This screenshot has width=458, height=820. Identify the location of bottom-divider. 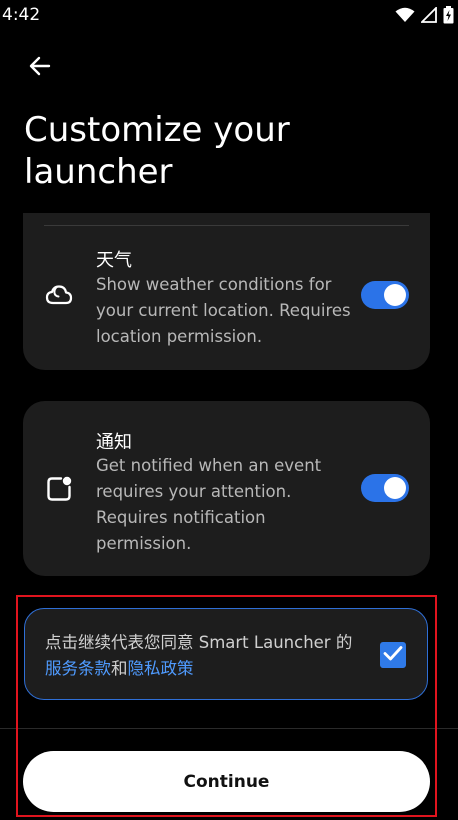
(229, 728).